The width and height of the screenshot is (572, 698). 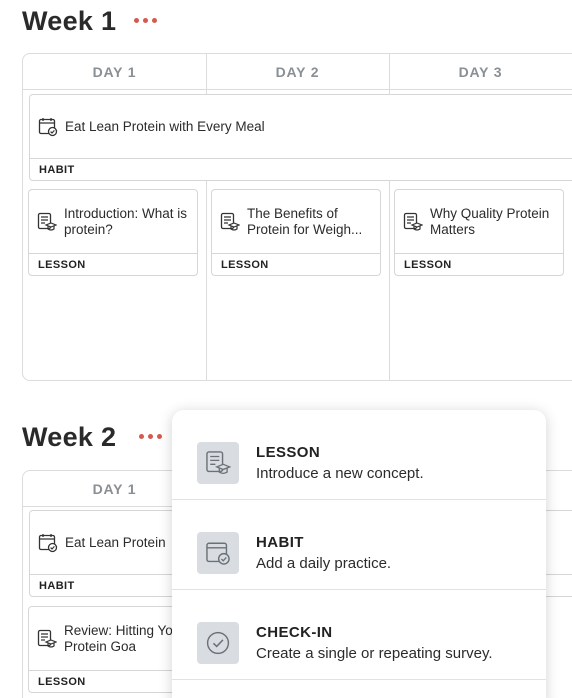 I want to click on menu-item-habit: HABIT Add a daily practice., so click(x=359, y=545).